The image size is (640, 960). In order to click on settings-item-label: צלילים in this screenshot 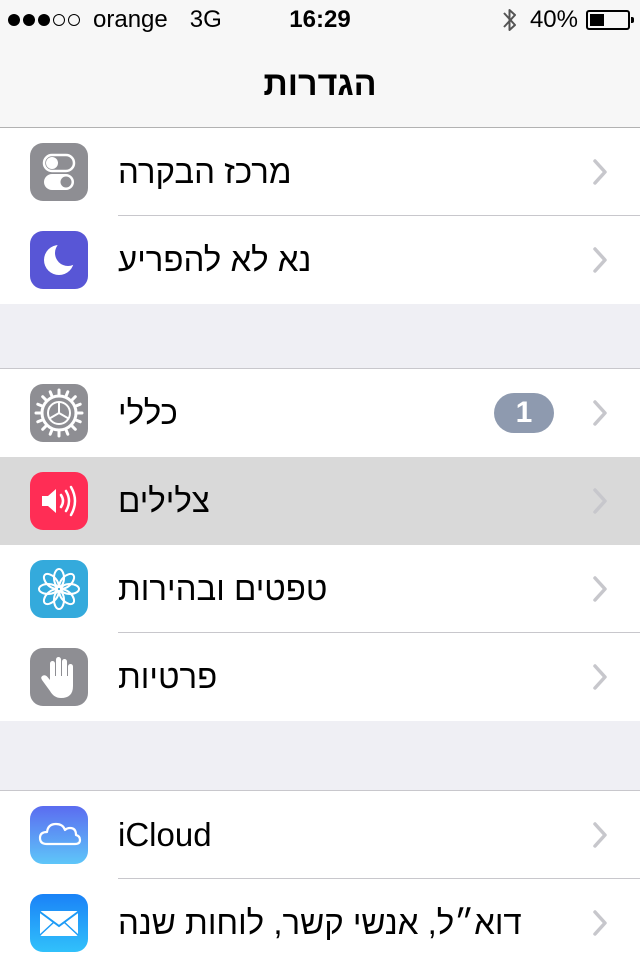, I will do `click(164, 500)`.